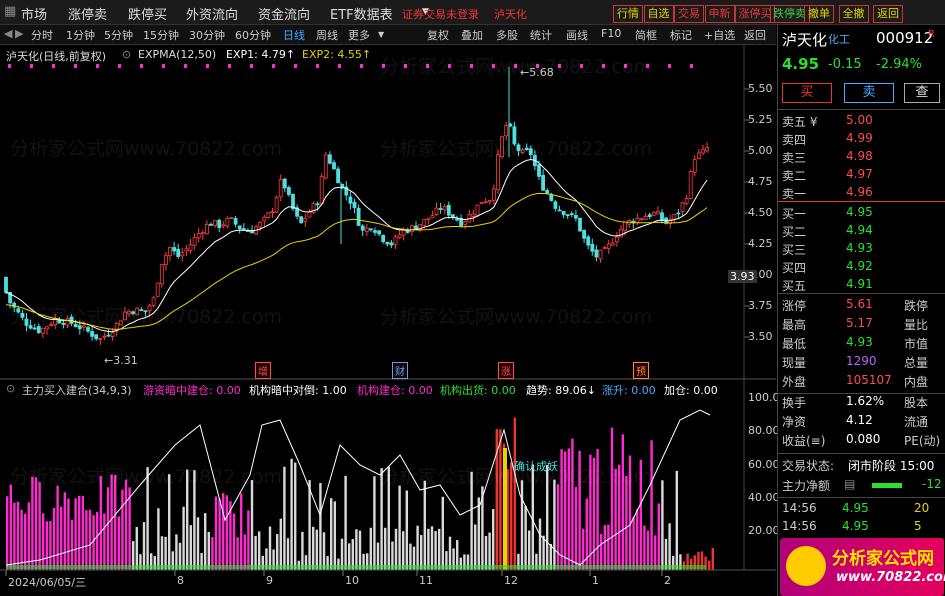 The image size is (945, 596). Describe the element at coordinates (109, 360) in the screenshot. I see `left-arrow-icon: ←` at that location.